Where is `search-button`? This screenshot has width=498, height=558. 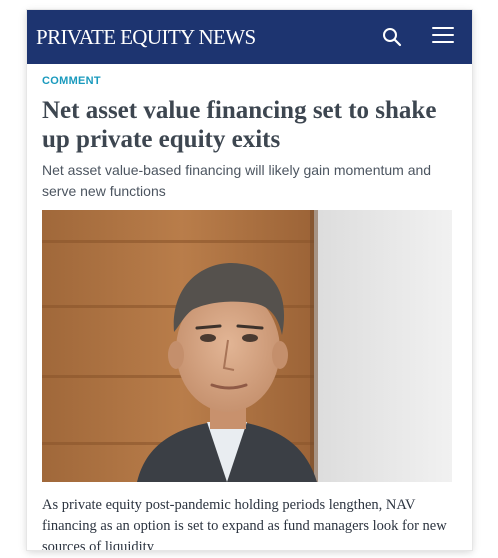 search-button is located at coordinates (392, 37).